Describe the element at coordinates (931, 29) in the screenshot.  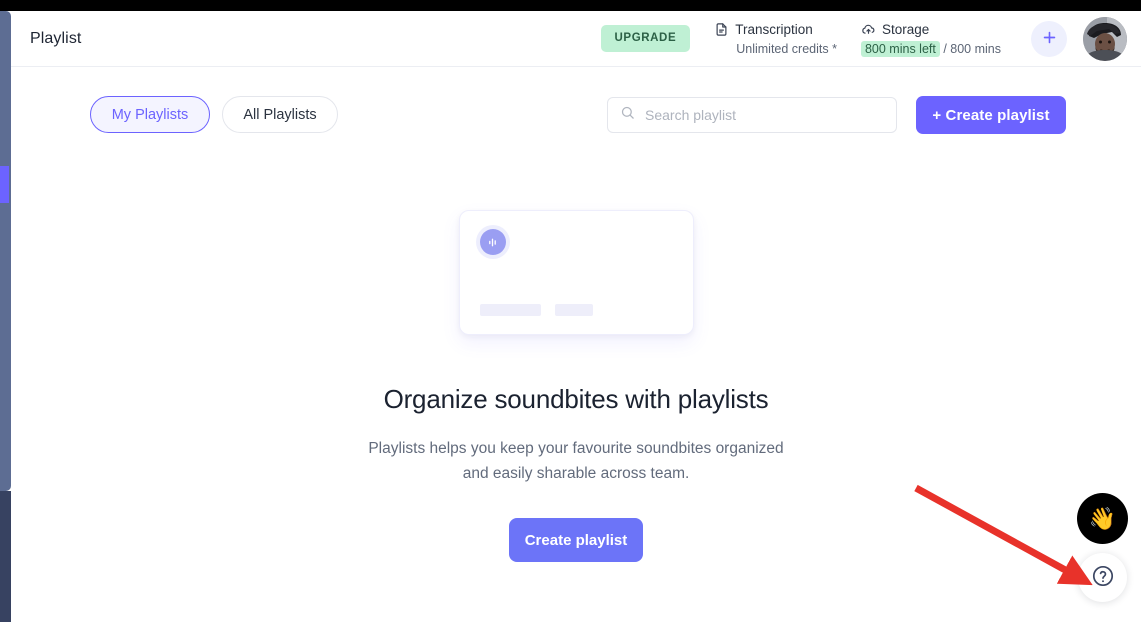
I see `storage-meter-header: Storage` at that location.